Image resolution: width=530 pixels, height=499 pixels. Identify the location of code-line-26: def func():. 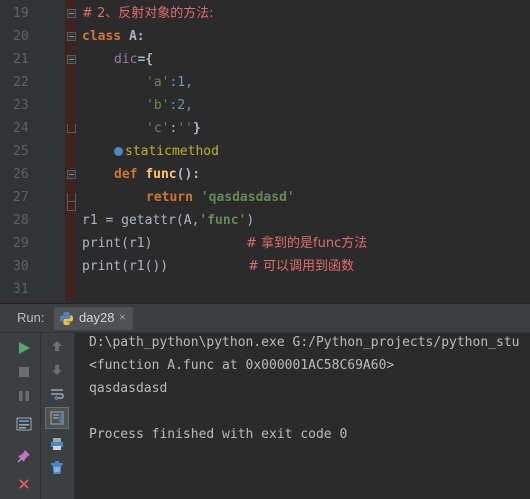
(157, 174).